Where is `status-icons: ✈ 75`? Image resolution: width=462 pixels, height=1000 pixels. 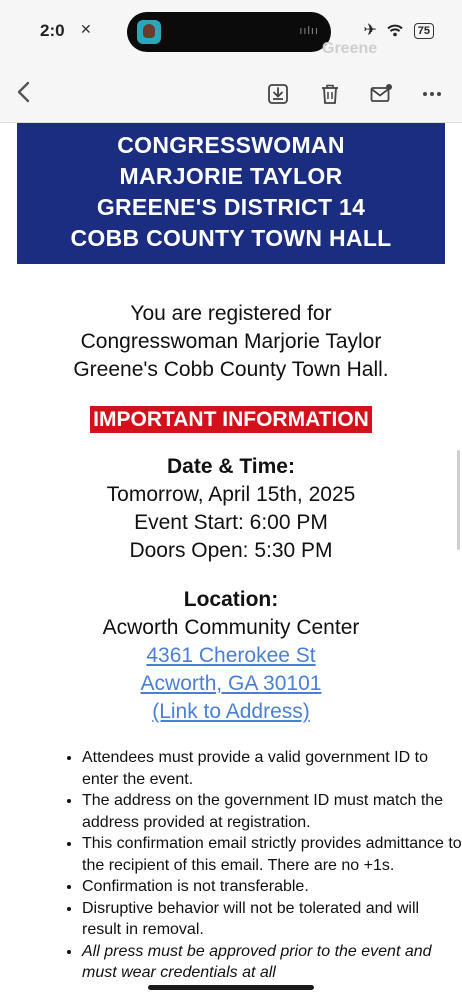 status-icons: ✈ 75 is located at coordinates (395, 30).